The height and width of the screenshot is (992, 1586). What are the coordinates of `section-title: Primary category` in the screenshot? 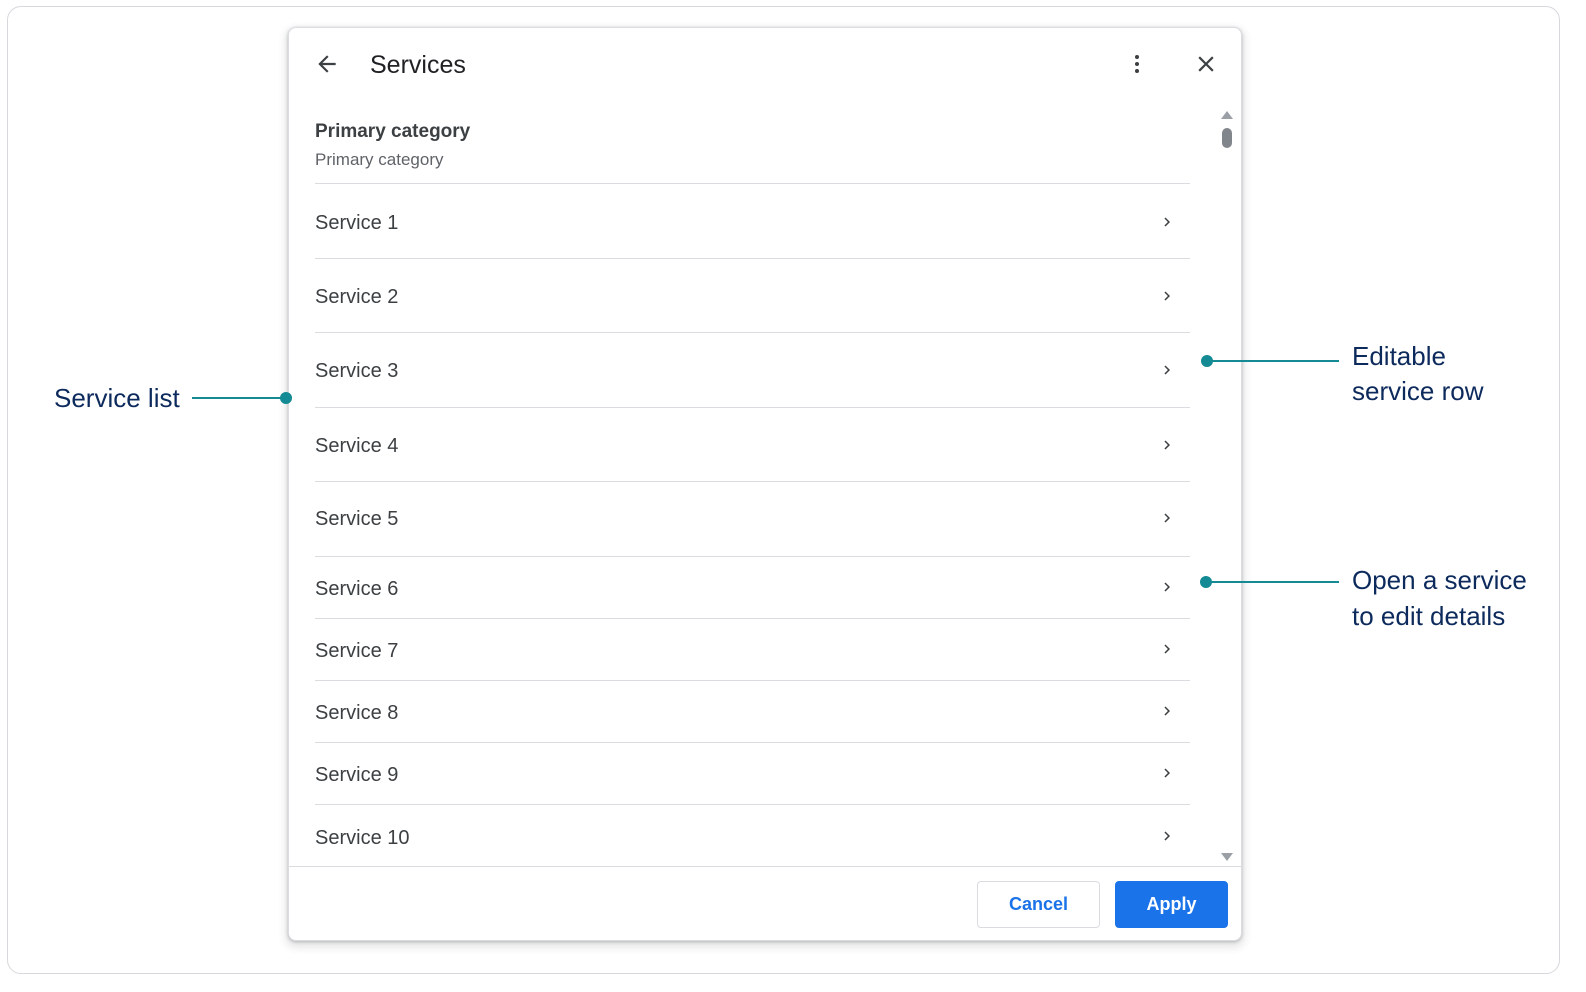 It's located at (393, 131).